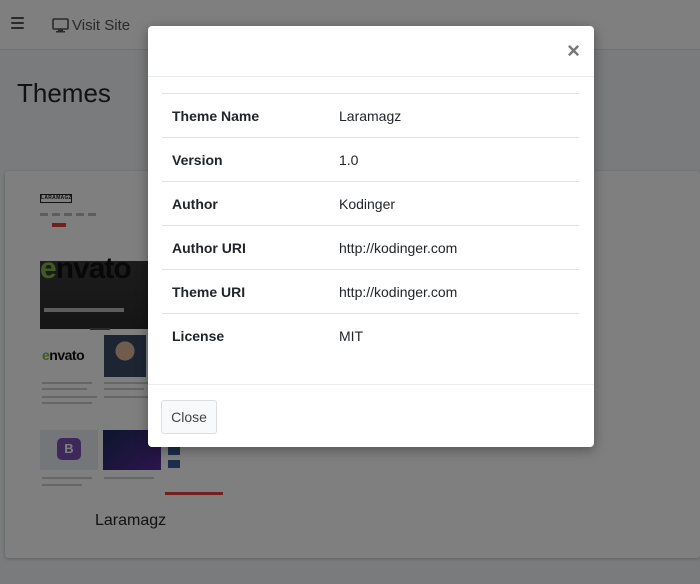 The image size is (700, 584). Describe the element at coordinates (216, 115) in the screenshot. I see `info-row-label: Theme Name` at that location.